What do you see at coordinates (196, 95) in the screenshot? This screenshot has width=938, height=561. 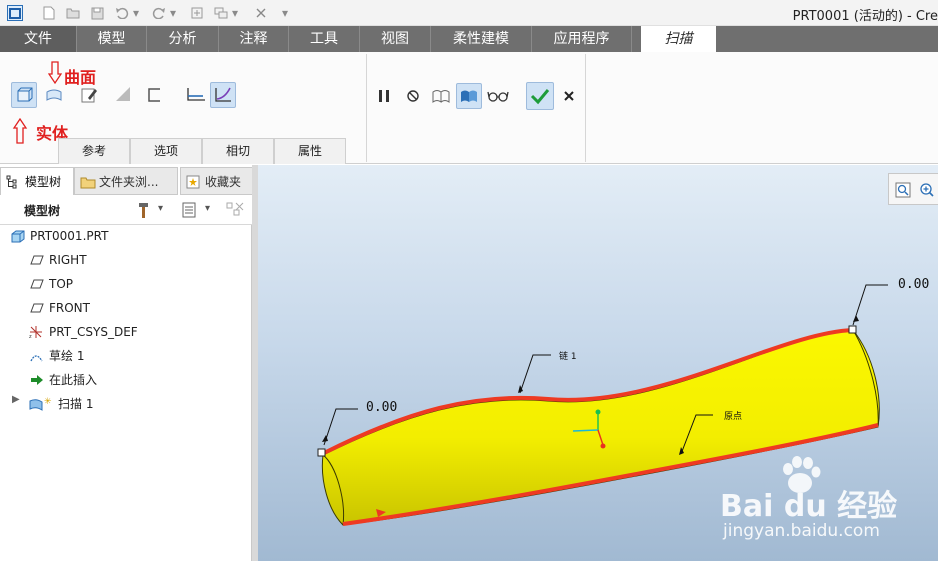 I see `constant-section-button` at bounding box center [196, 95].